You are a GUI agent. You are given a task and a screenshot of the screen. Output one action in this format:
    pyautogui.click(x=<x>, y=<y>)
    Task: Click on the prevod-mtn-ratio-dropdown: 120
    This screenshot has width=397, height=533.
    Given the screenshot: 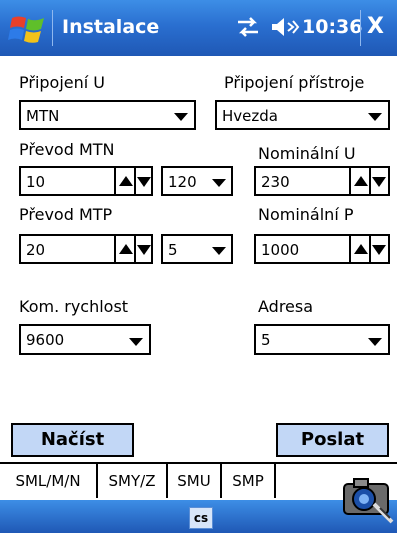 What is the action you would take?
    pyautogui.click(x=197, y=181)
    